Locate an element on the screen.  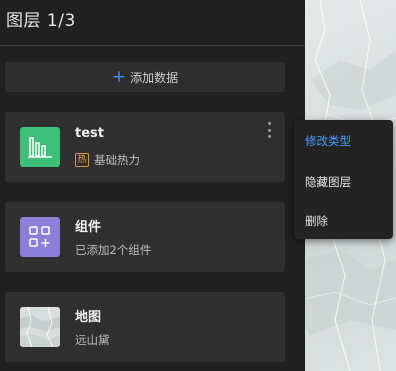
add-data-button: + 添加数据 is located at coordinates (145, 77).